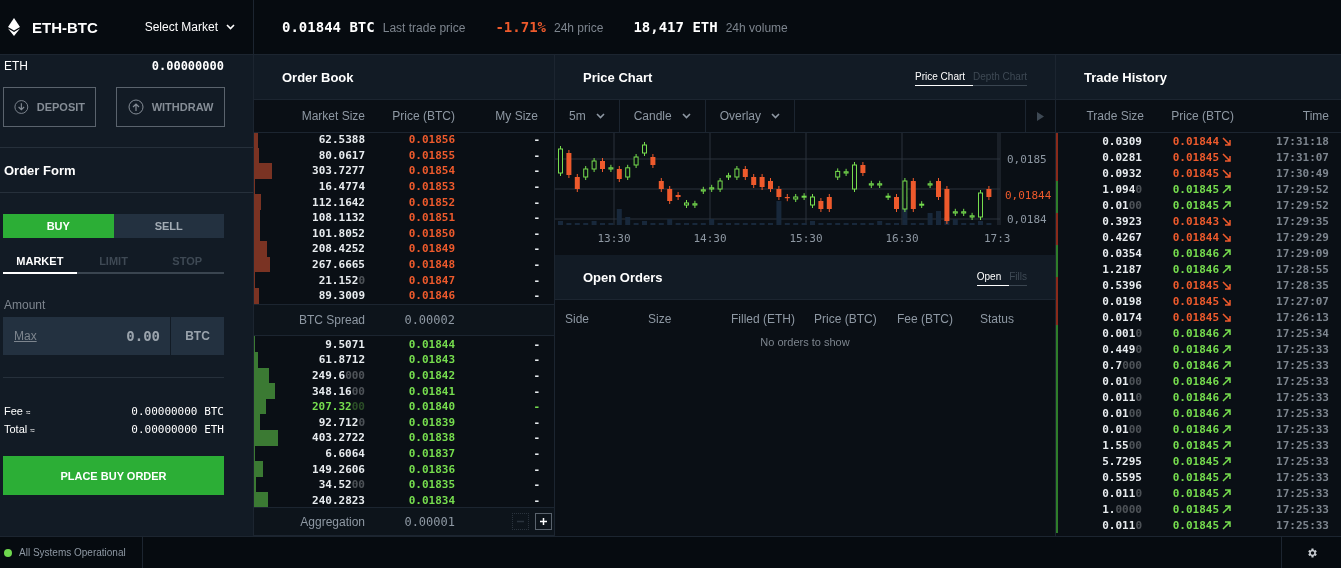  Describe the element at coordinates (516, 115) in the screenshot. I see `column-header: My Size` at that location.